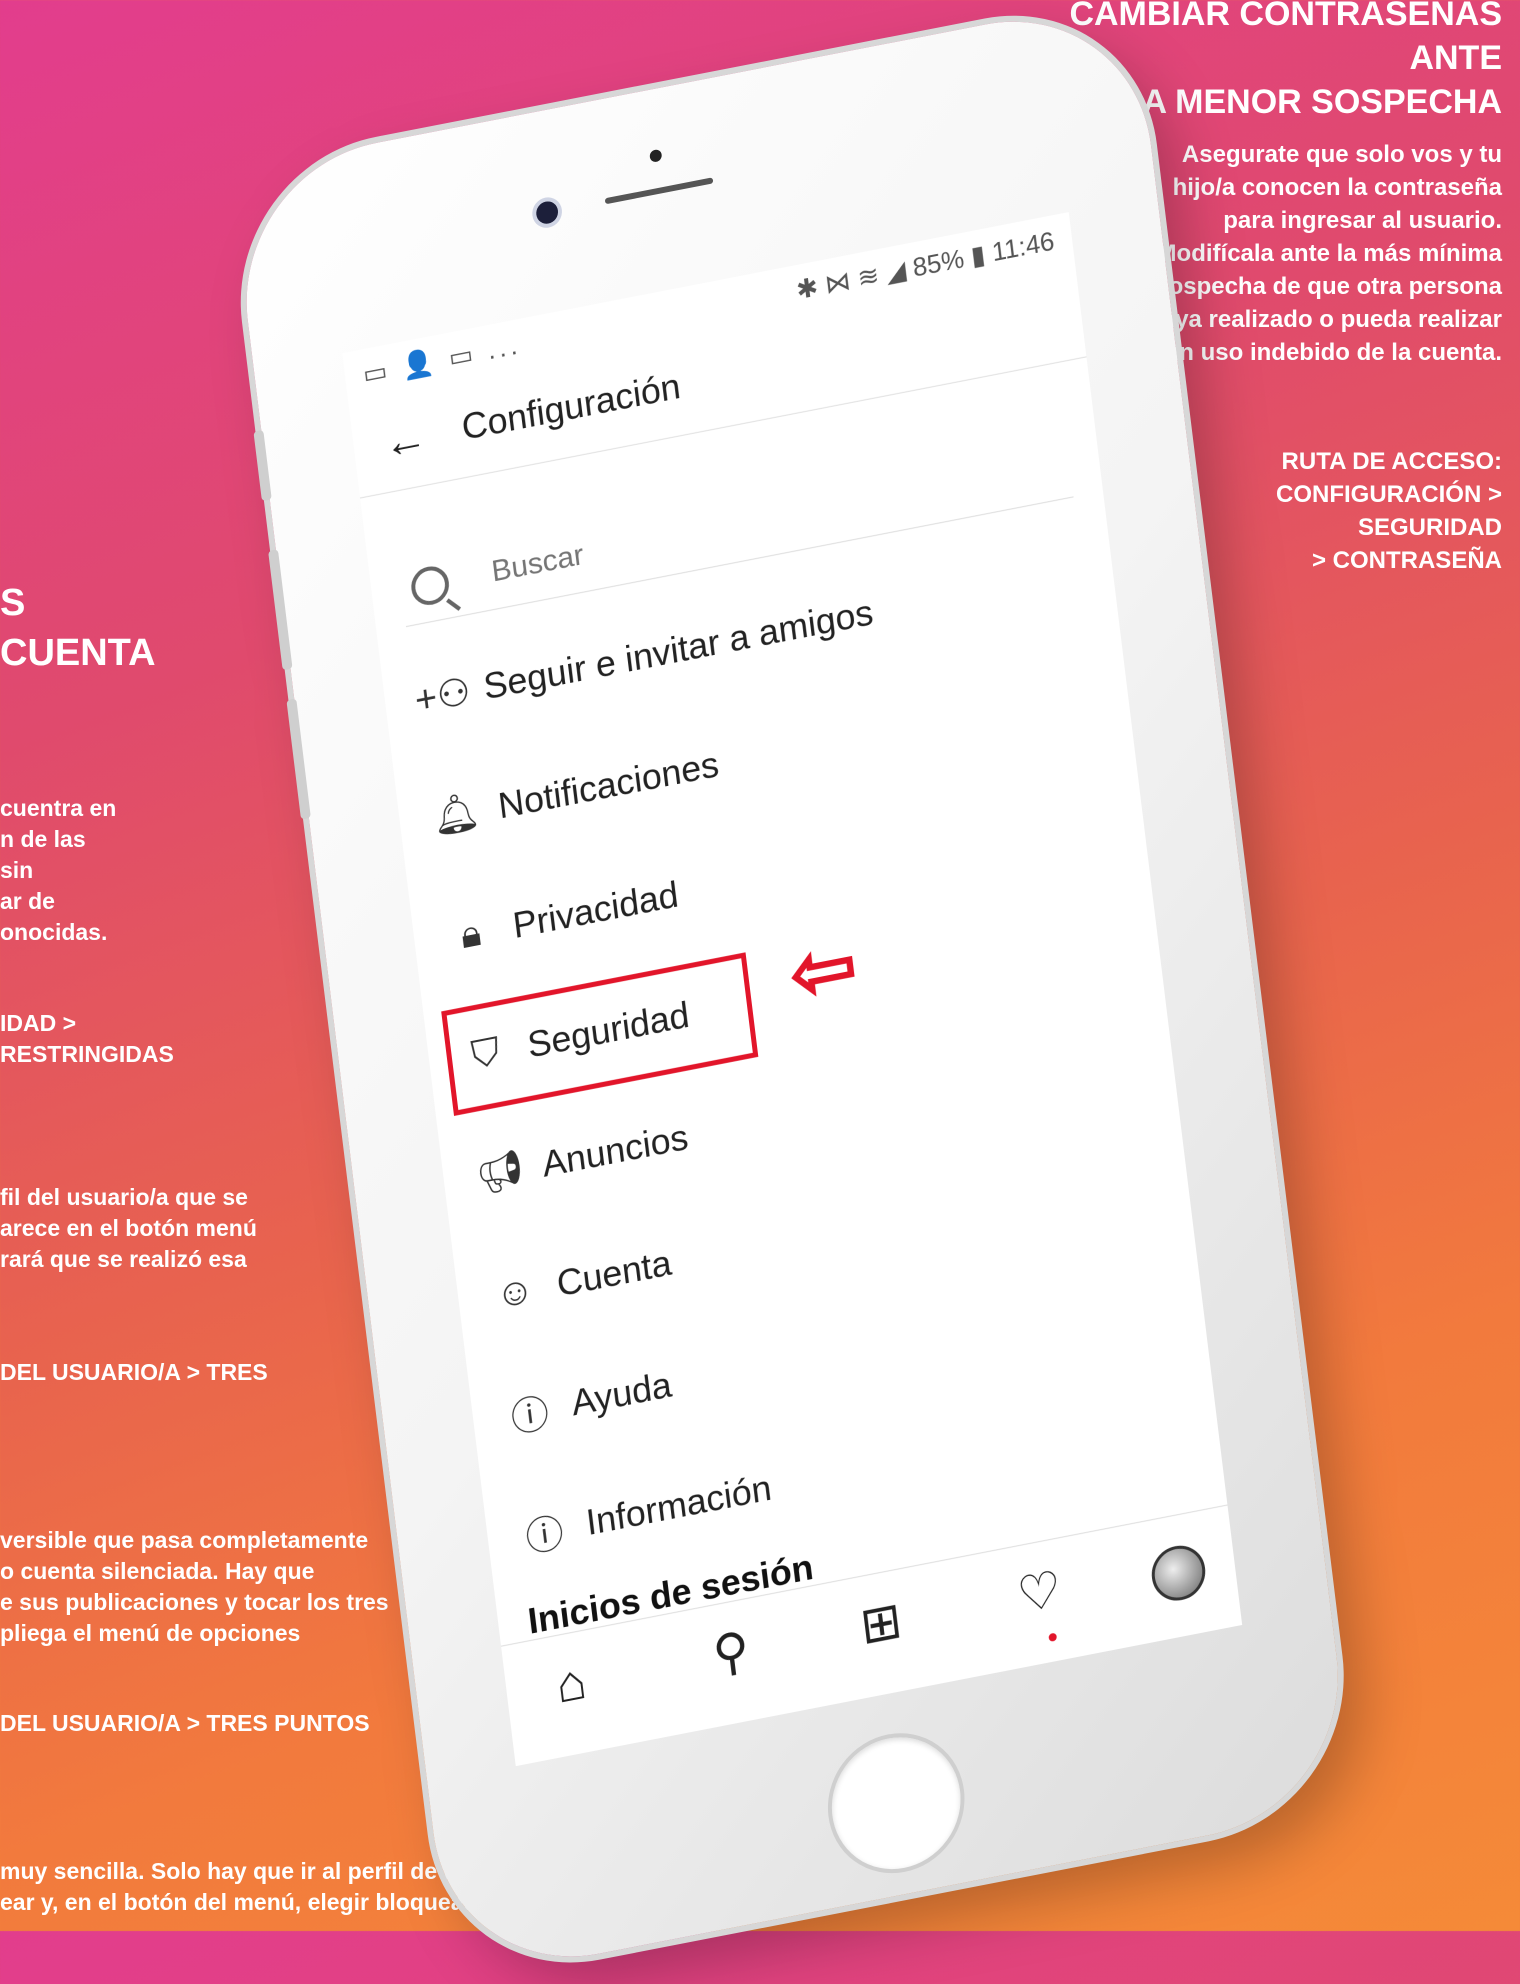  Describe the element at coordinates (17, 870) in the screenshot. I see `line: sin` at that location.